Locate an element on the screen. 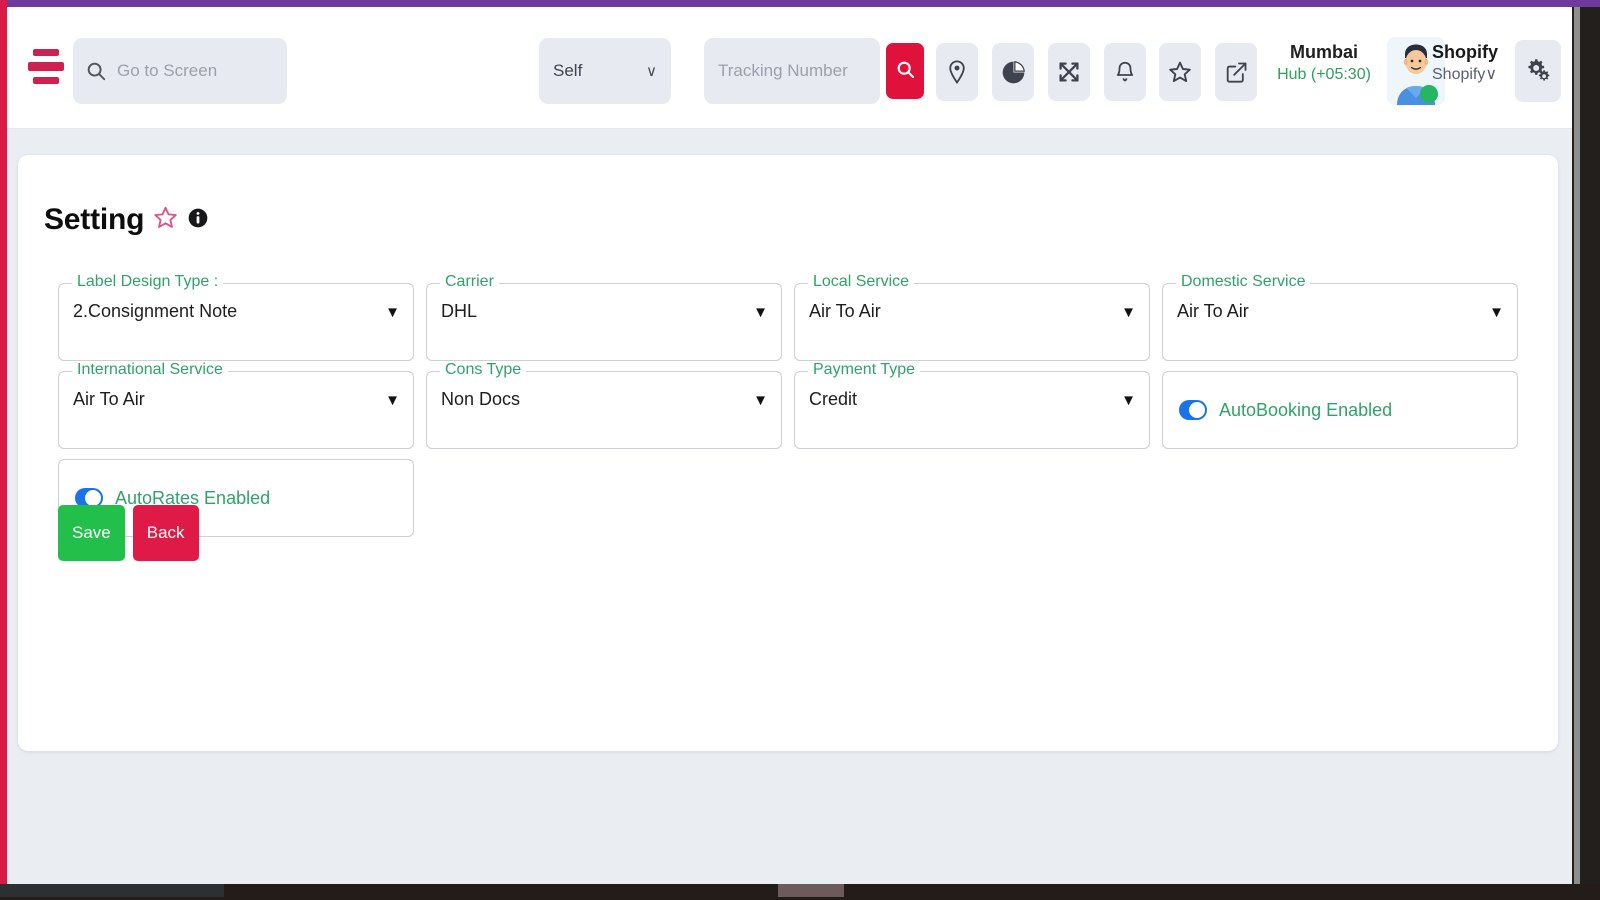 This screenshot has width=1600, height=900. app-header: Self ∨ is located at coordinates (789, 68).